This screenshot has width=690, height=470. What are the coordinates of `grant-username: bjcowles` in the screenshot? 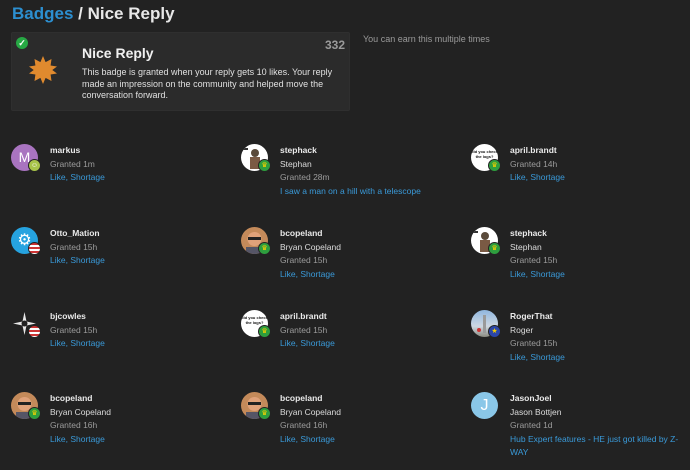 It's located at (77, 317).